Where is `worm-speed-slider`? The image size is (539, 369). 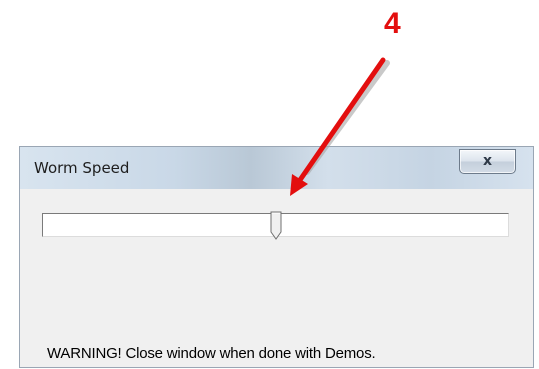
worm-speed-slider is located at coordinates (275, 226).